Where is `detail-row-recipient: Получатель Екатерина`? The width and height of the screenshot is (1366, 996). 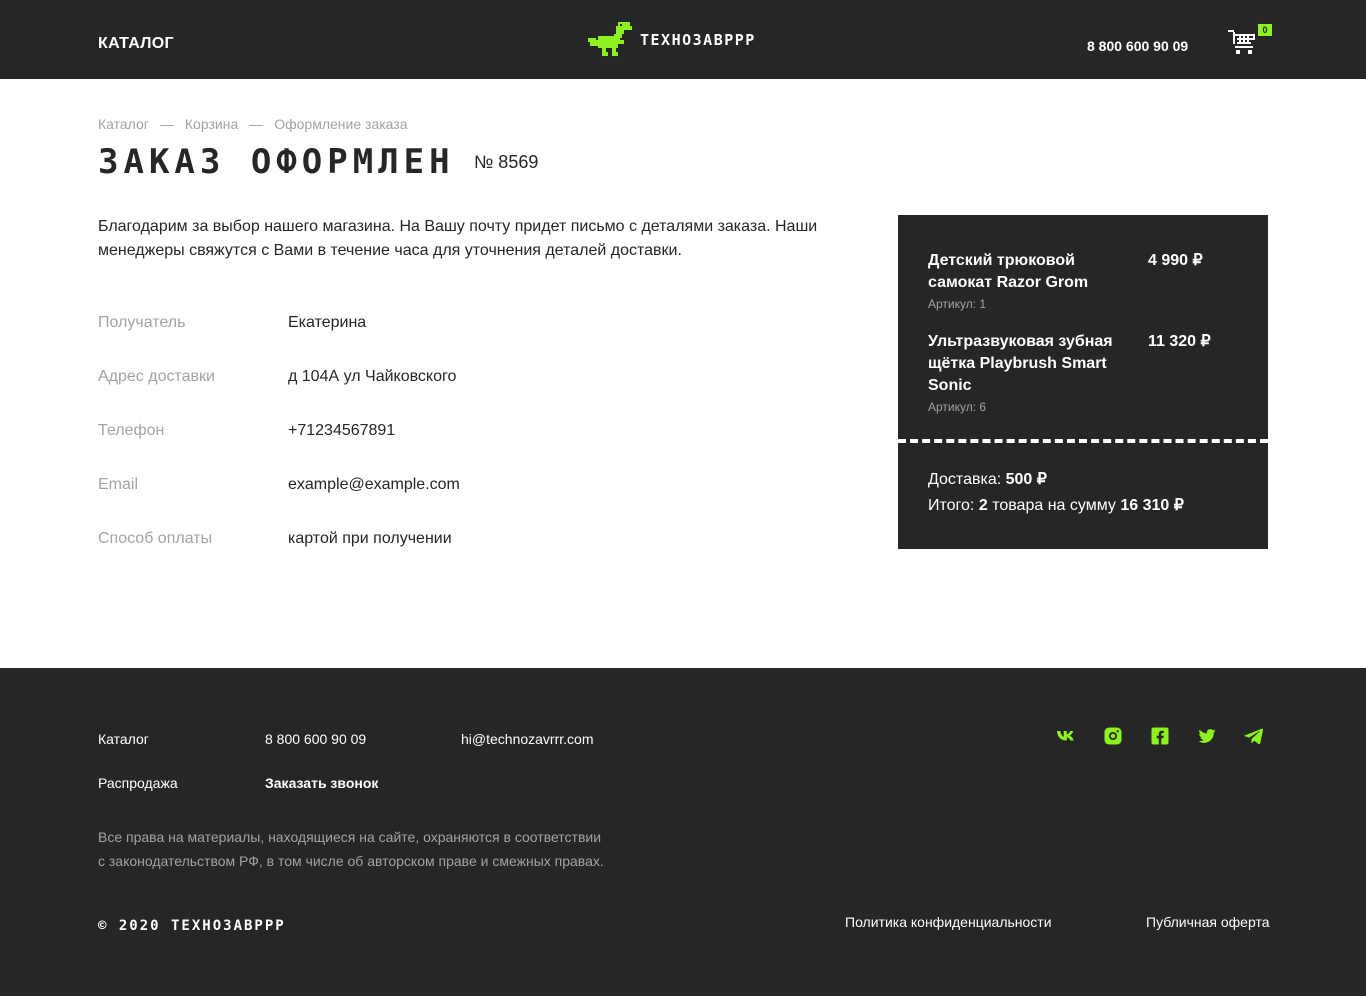
detail-row-recipient: Получатель Екатерина is located at coordinates (398, 341).